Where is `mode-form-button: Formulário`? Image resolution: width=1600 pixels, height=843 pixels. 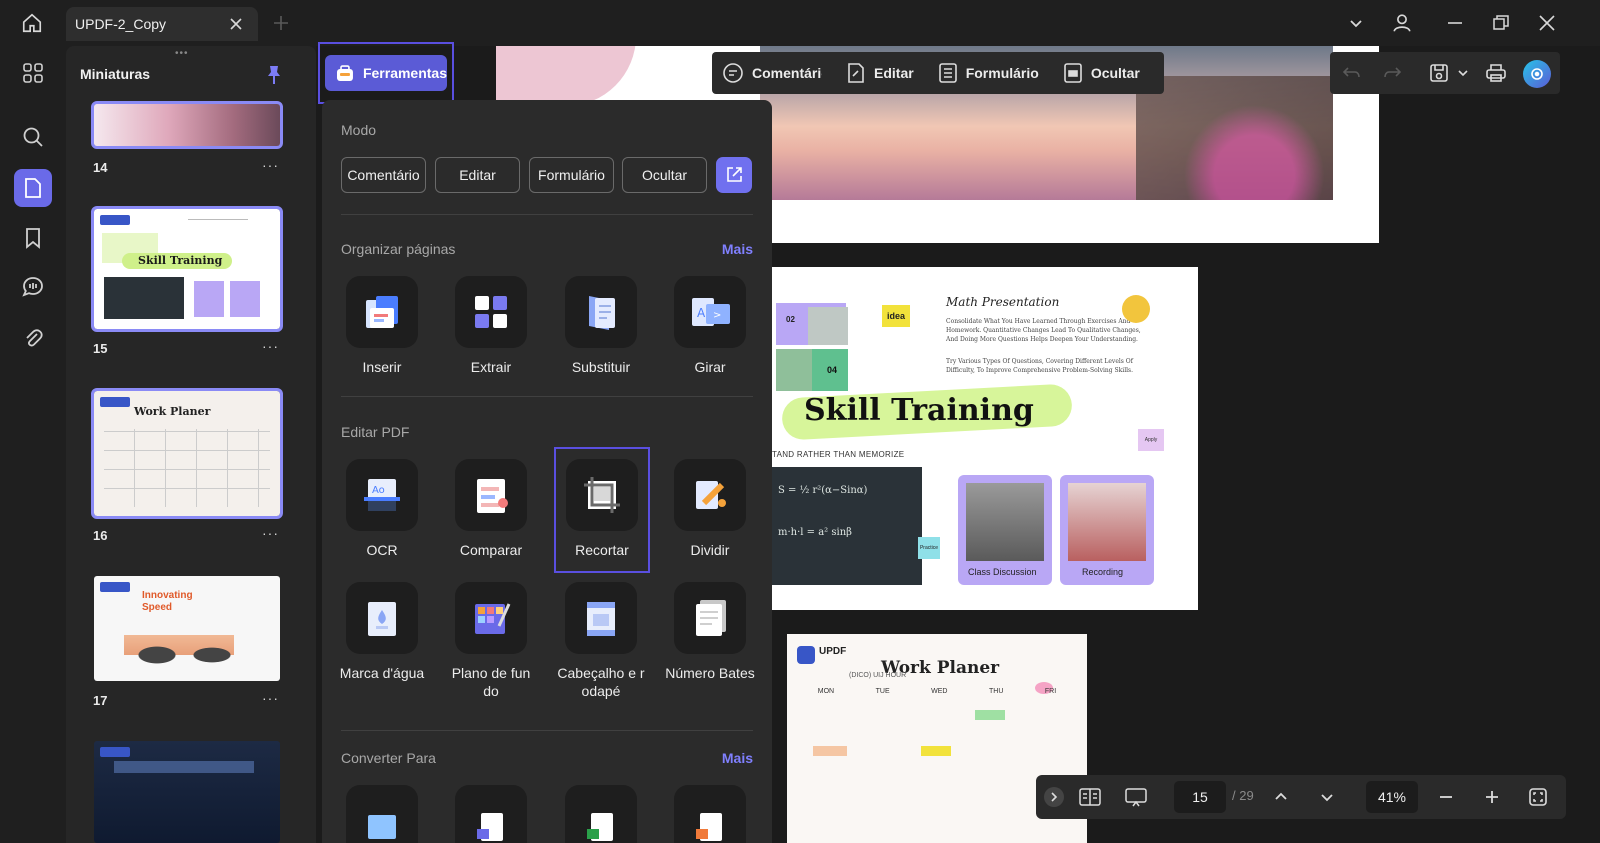
mode-form-button: Formulário is located at coordinates (988, 73).